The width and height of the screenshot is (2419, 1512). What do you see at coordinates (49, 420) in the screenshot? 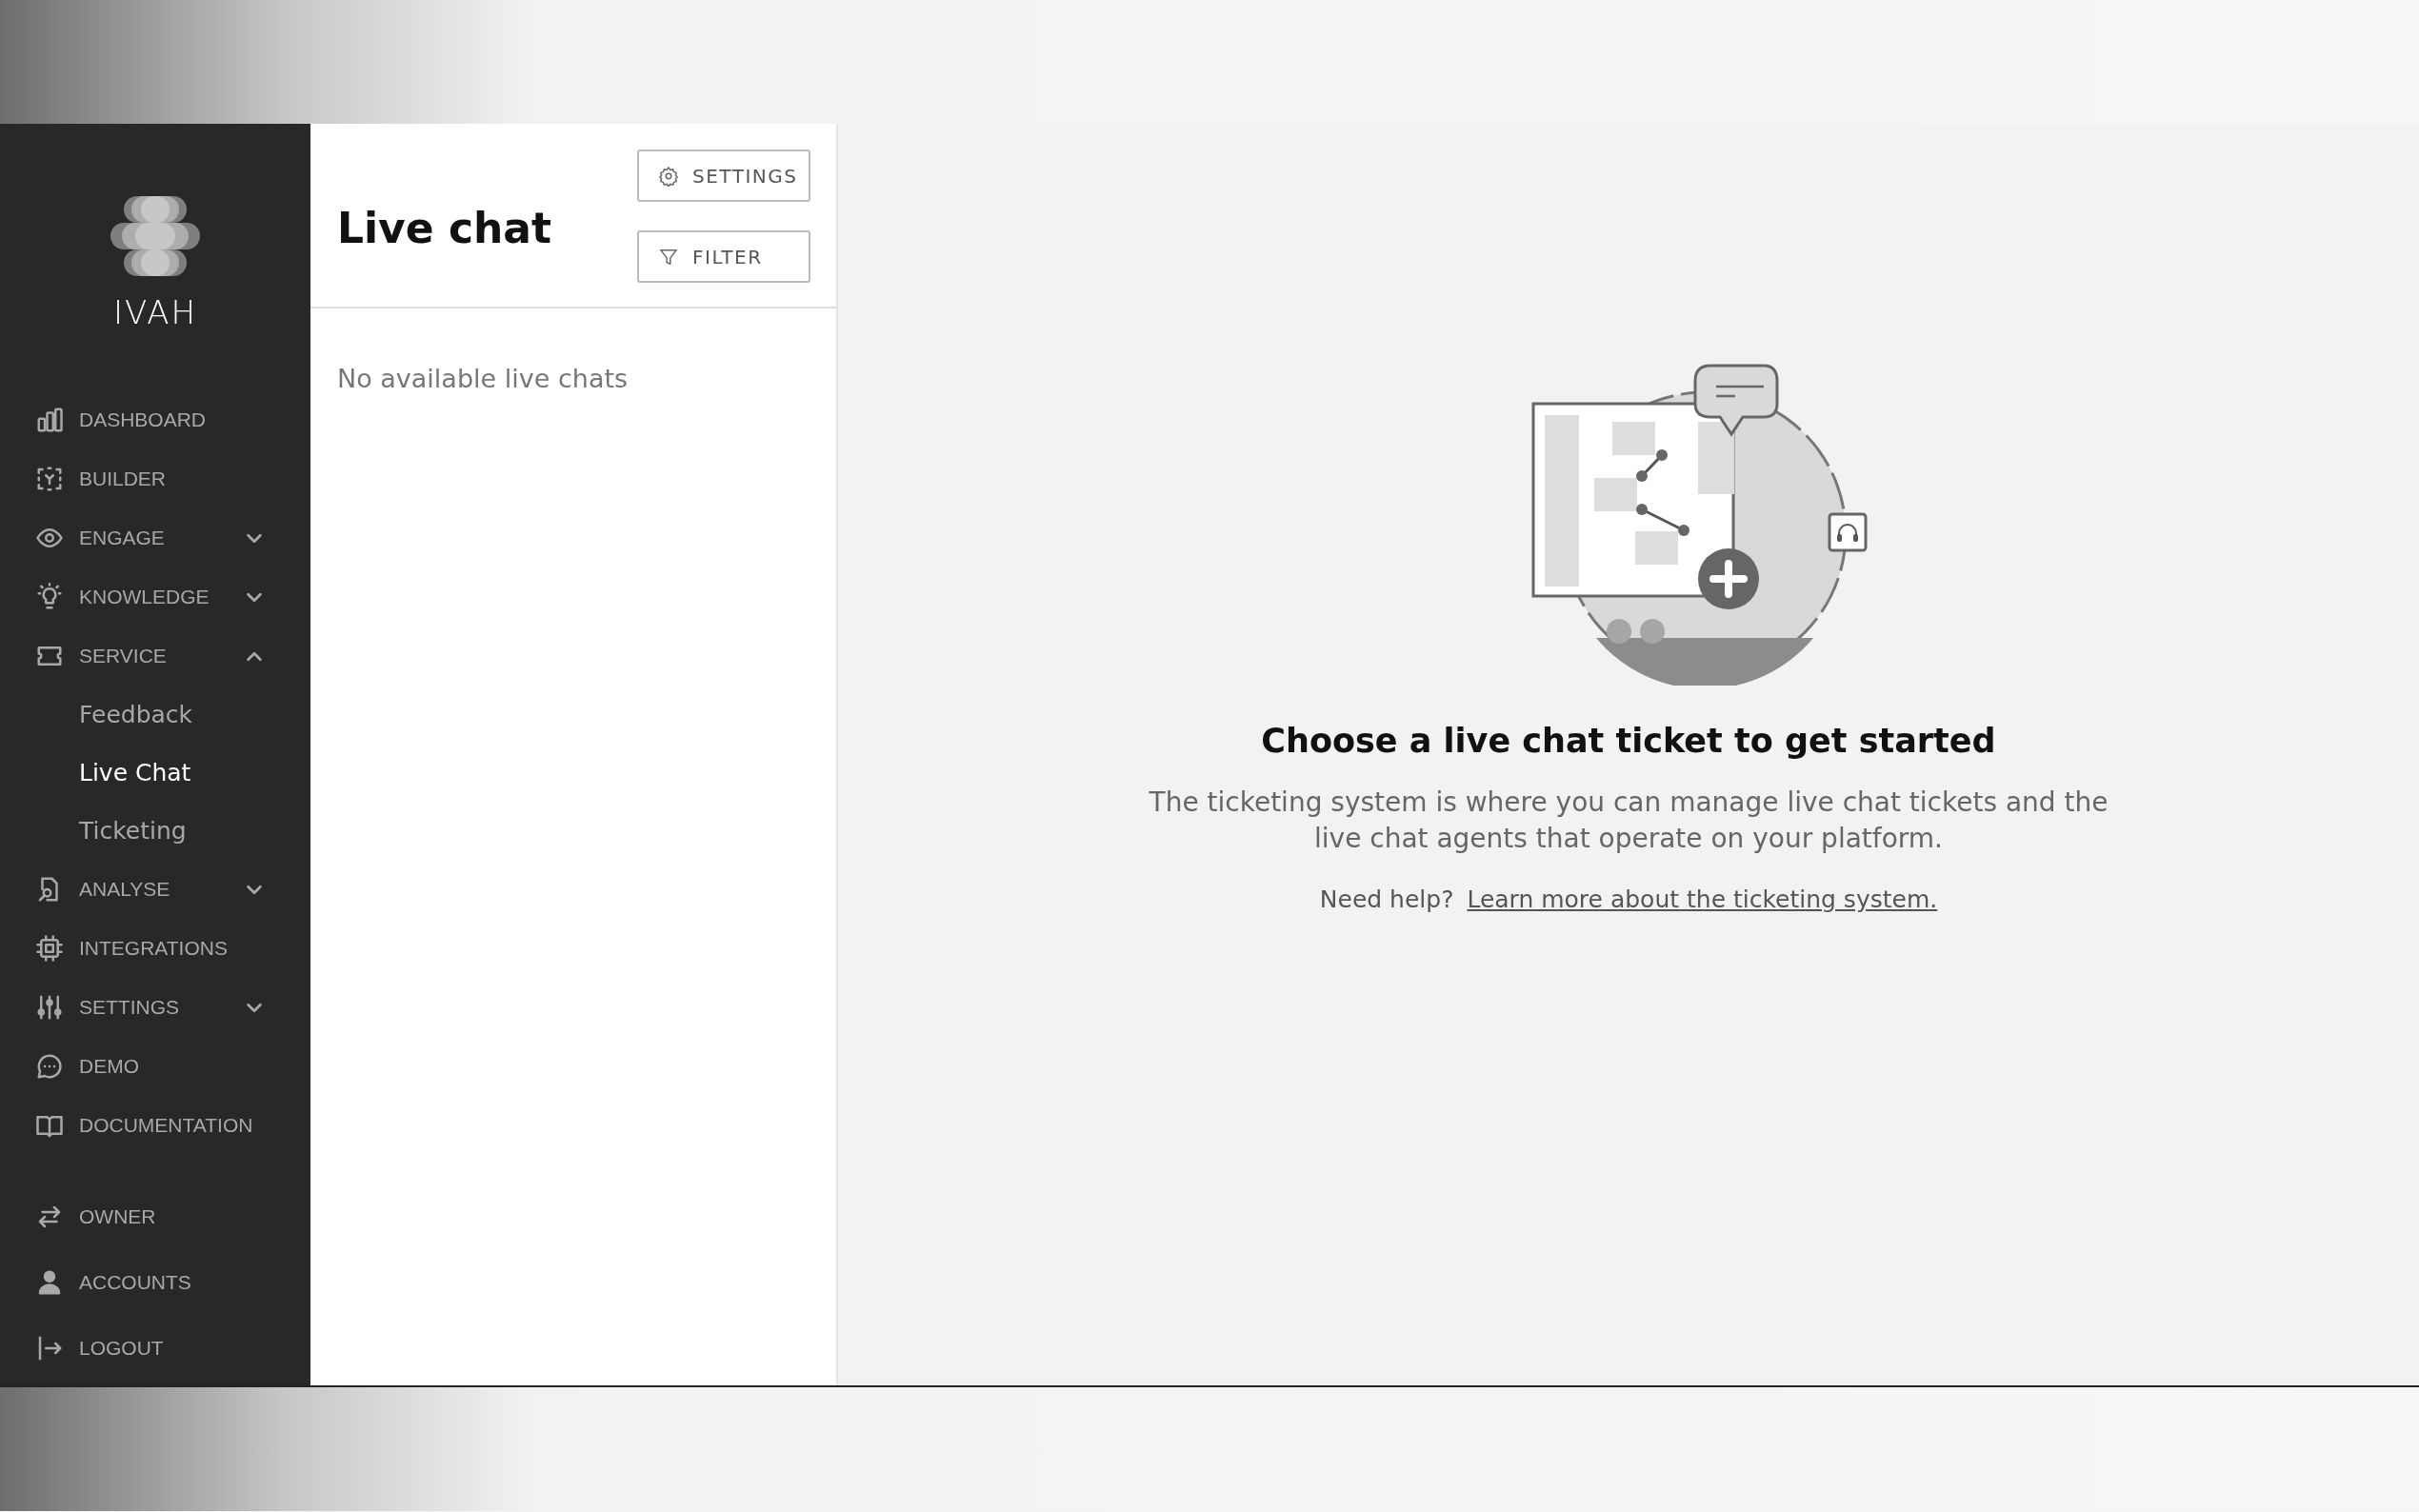
I see `bar-chart-icon` at bounding box center [49, 420].